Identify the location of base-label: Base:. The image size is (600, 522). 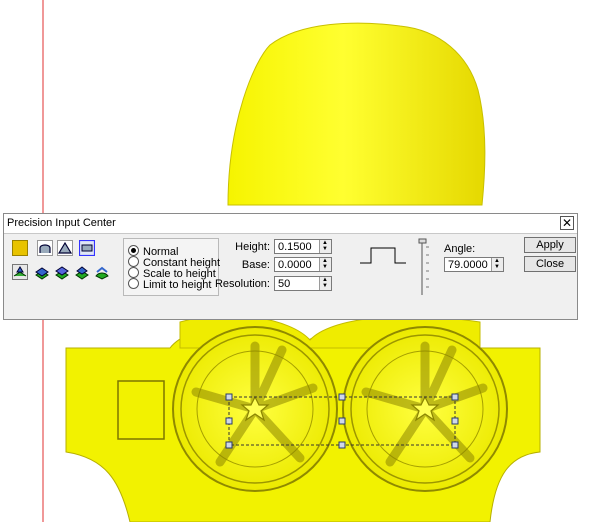
(255, 265).